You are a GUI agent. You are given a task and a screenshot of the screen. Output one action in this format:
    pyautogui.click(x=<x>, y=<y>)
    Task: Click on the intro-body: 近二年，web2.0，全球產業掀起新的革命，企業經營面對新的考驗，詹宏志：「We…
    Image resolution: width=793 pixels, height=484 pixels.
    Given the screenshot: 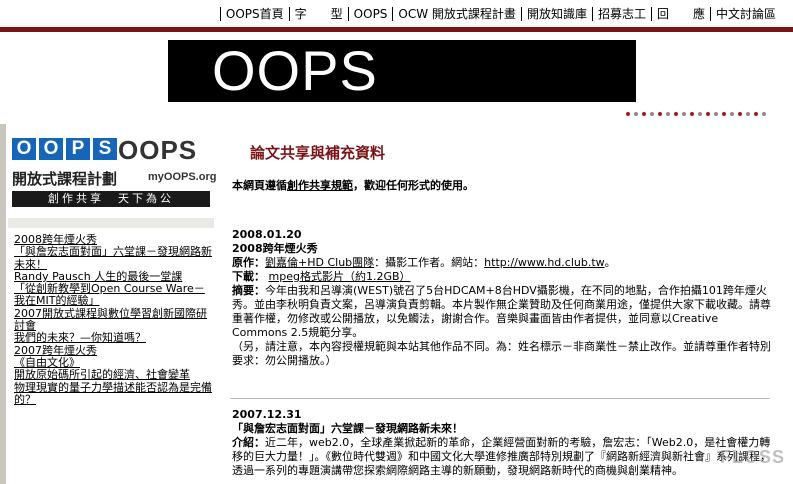 What is the action you would take?
    pyautogui.click(x=501, y=456)
    